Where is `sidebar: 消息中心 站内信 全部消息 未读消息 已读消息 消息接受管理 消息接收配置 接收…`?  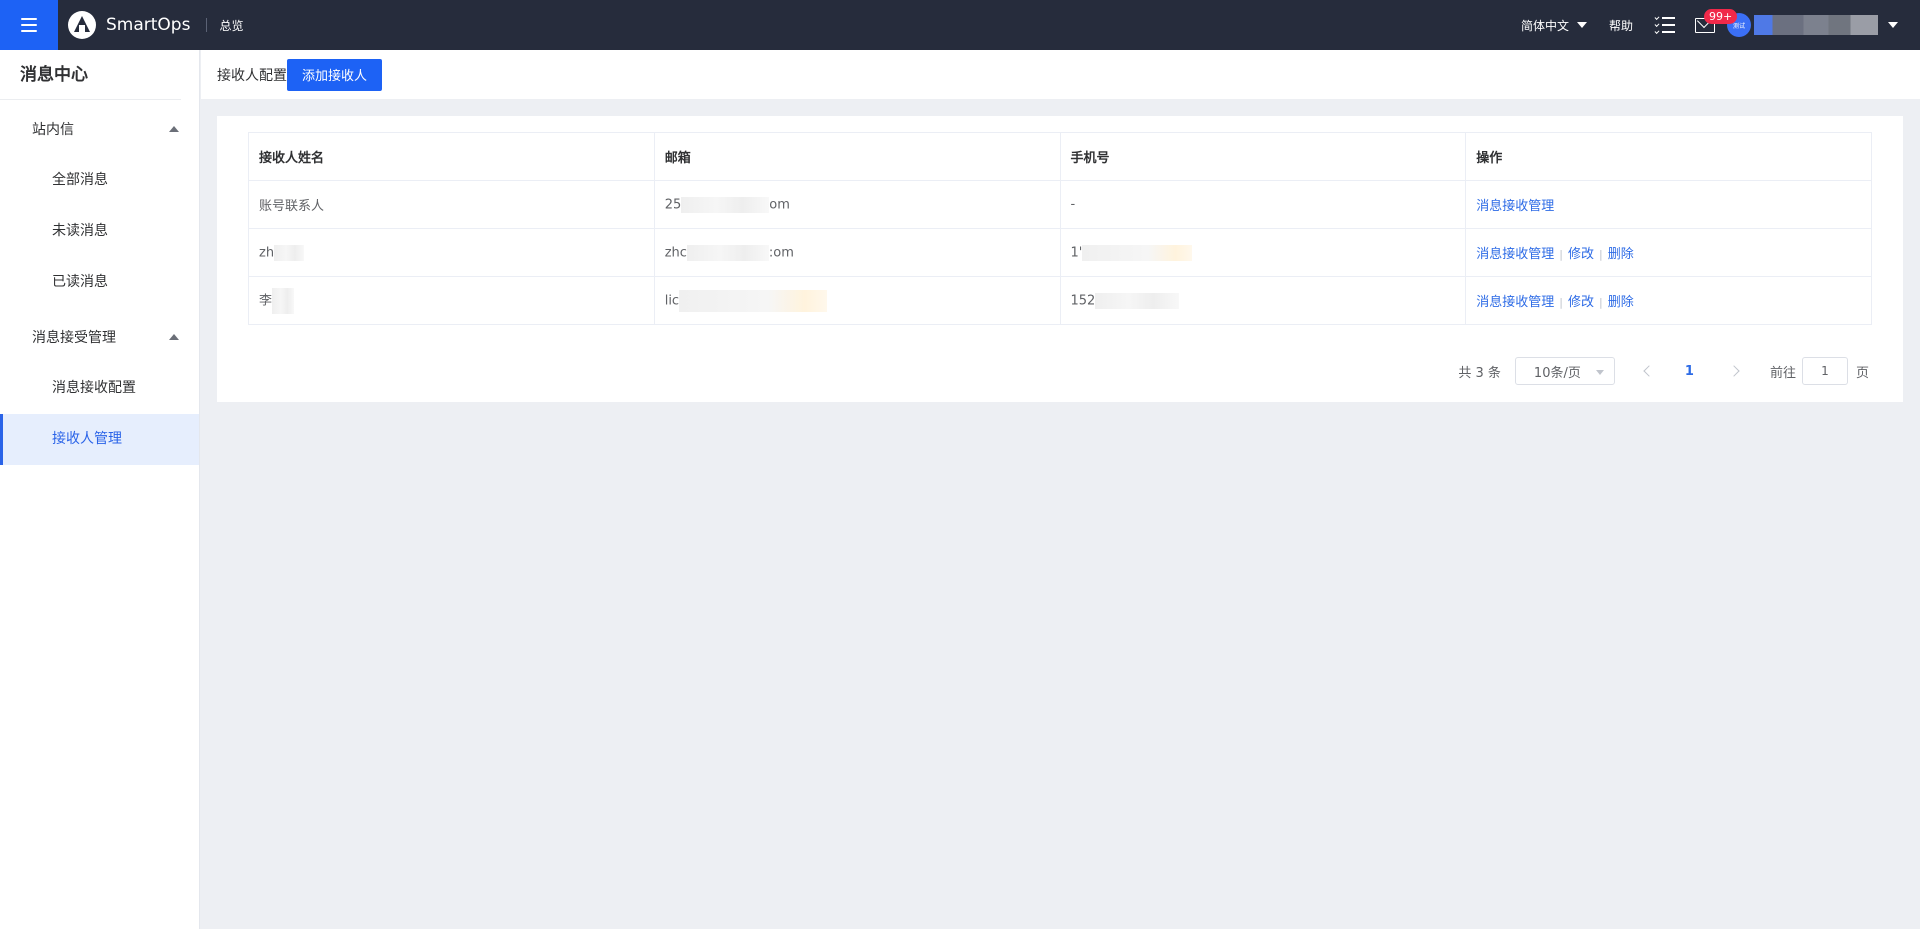 sidebar: 消息中心 站内信 全部消息 未读消息 已读消息 消息接受管理 消息接收配置 接收… is located at coordinates (100, 489).